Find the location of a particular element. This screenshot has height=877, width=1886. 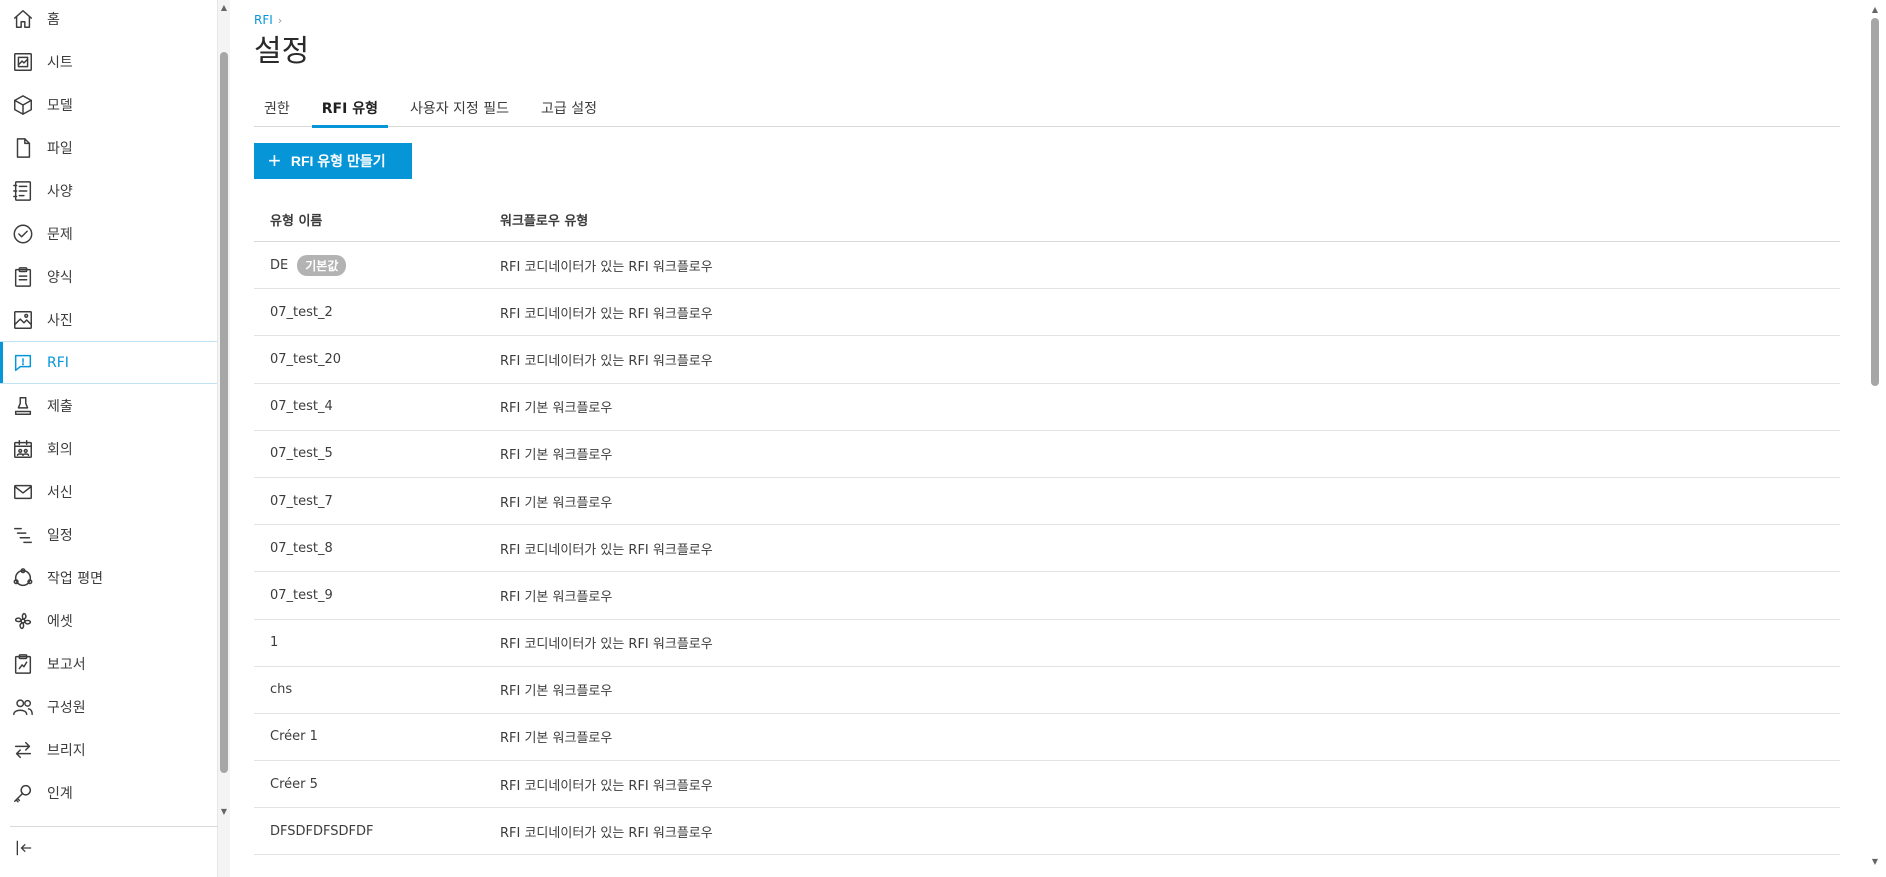

sidebar-item-forms: 양식 is located at coordinates (108, 276).